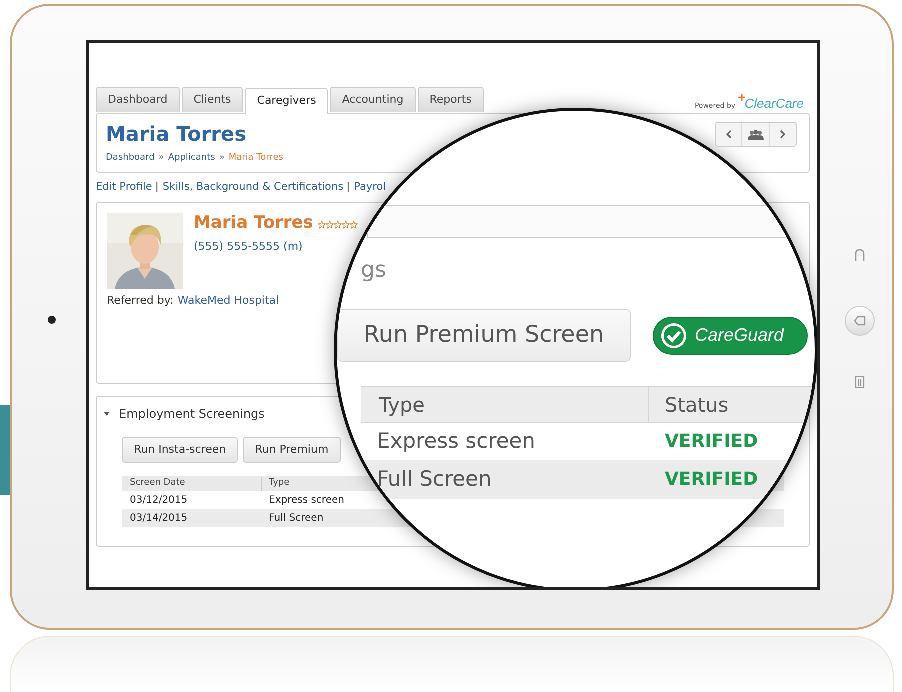 Image resolution: width=902 pixels, height=692 pixels. Describe the element at coordinates (159, 519) in the screenshot. I see `table-cell-text: 03/14/2015` at that location.